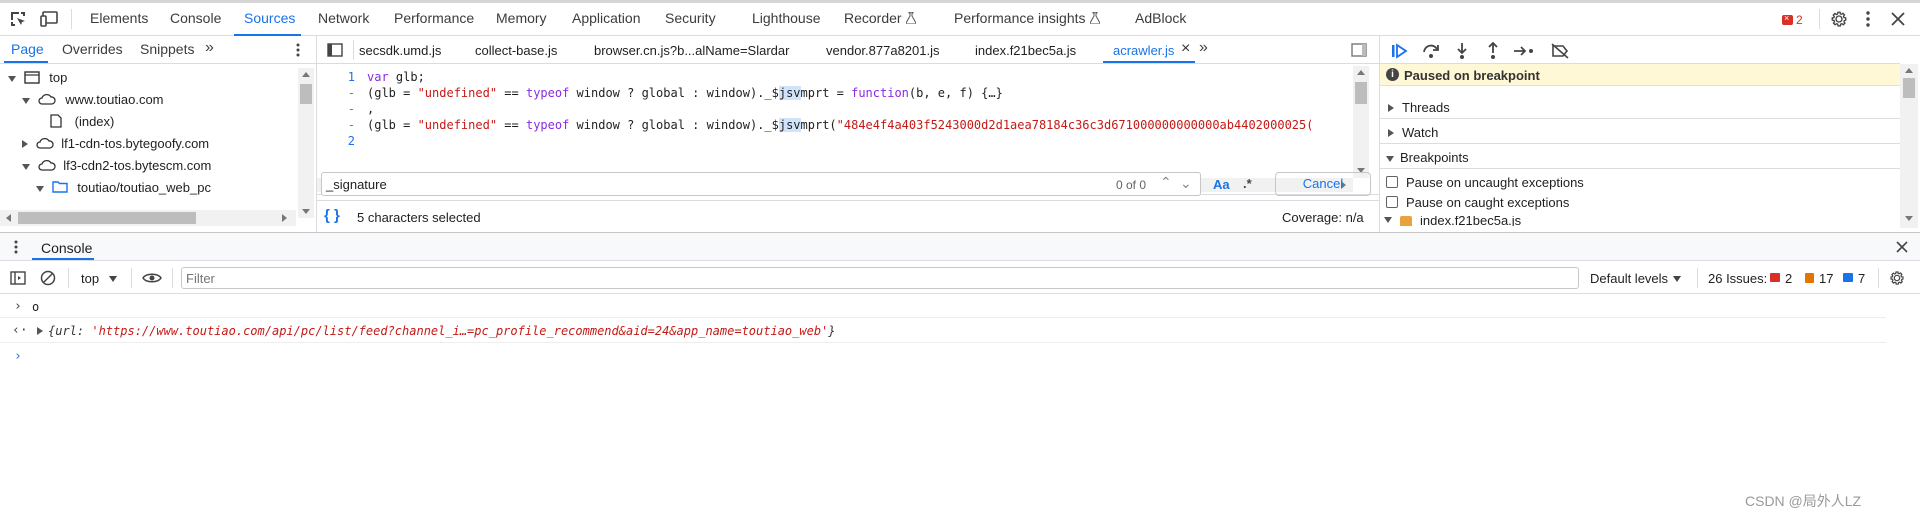 Image resolution: width=1920 pixels, height=518 pixels. I want to click on tree-item-label: lf3-cdn2-tos.bytescm.com, so click(137, 165).